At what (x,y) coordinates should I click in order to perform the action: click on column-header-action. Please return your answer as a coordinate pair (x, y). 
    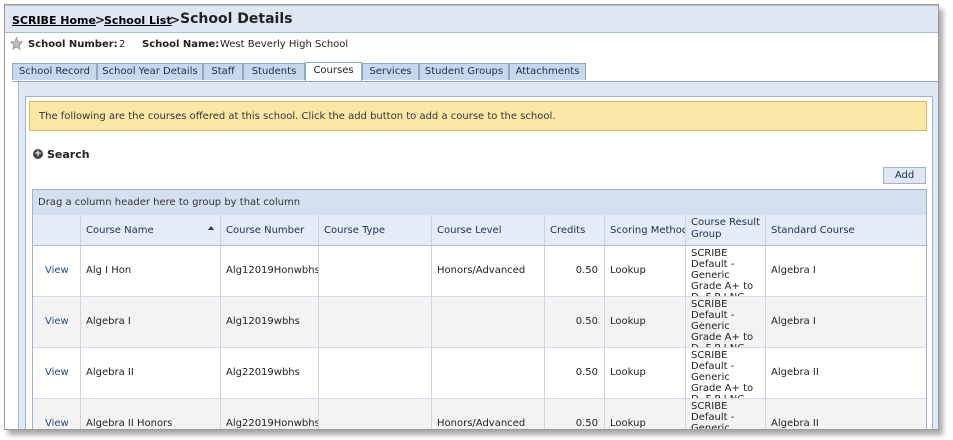
    Looking at the image, I should click on (57, 230).